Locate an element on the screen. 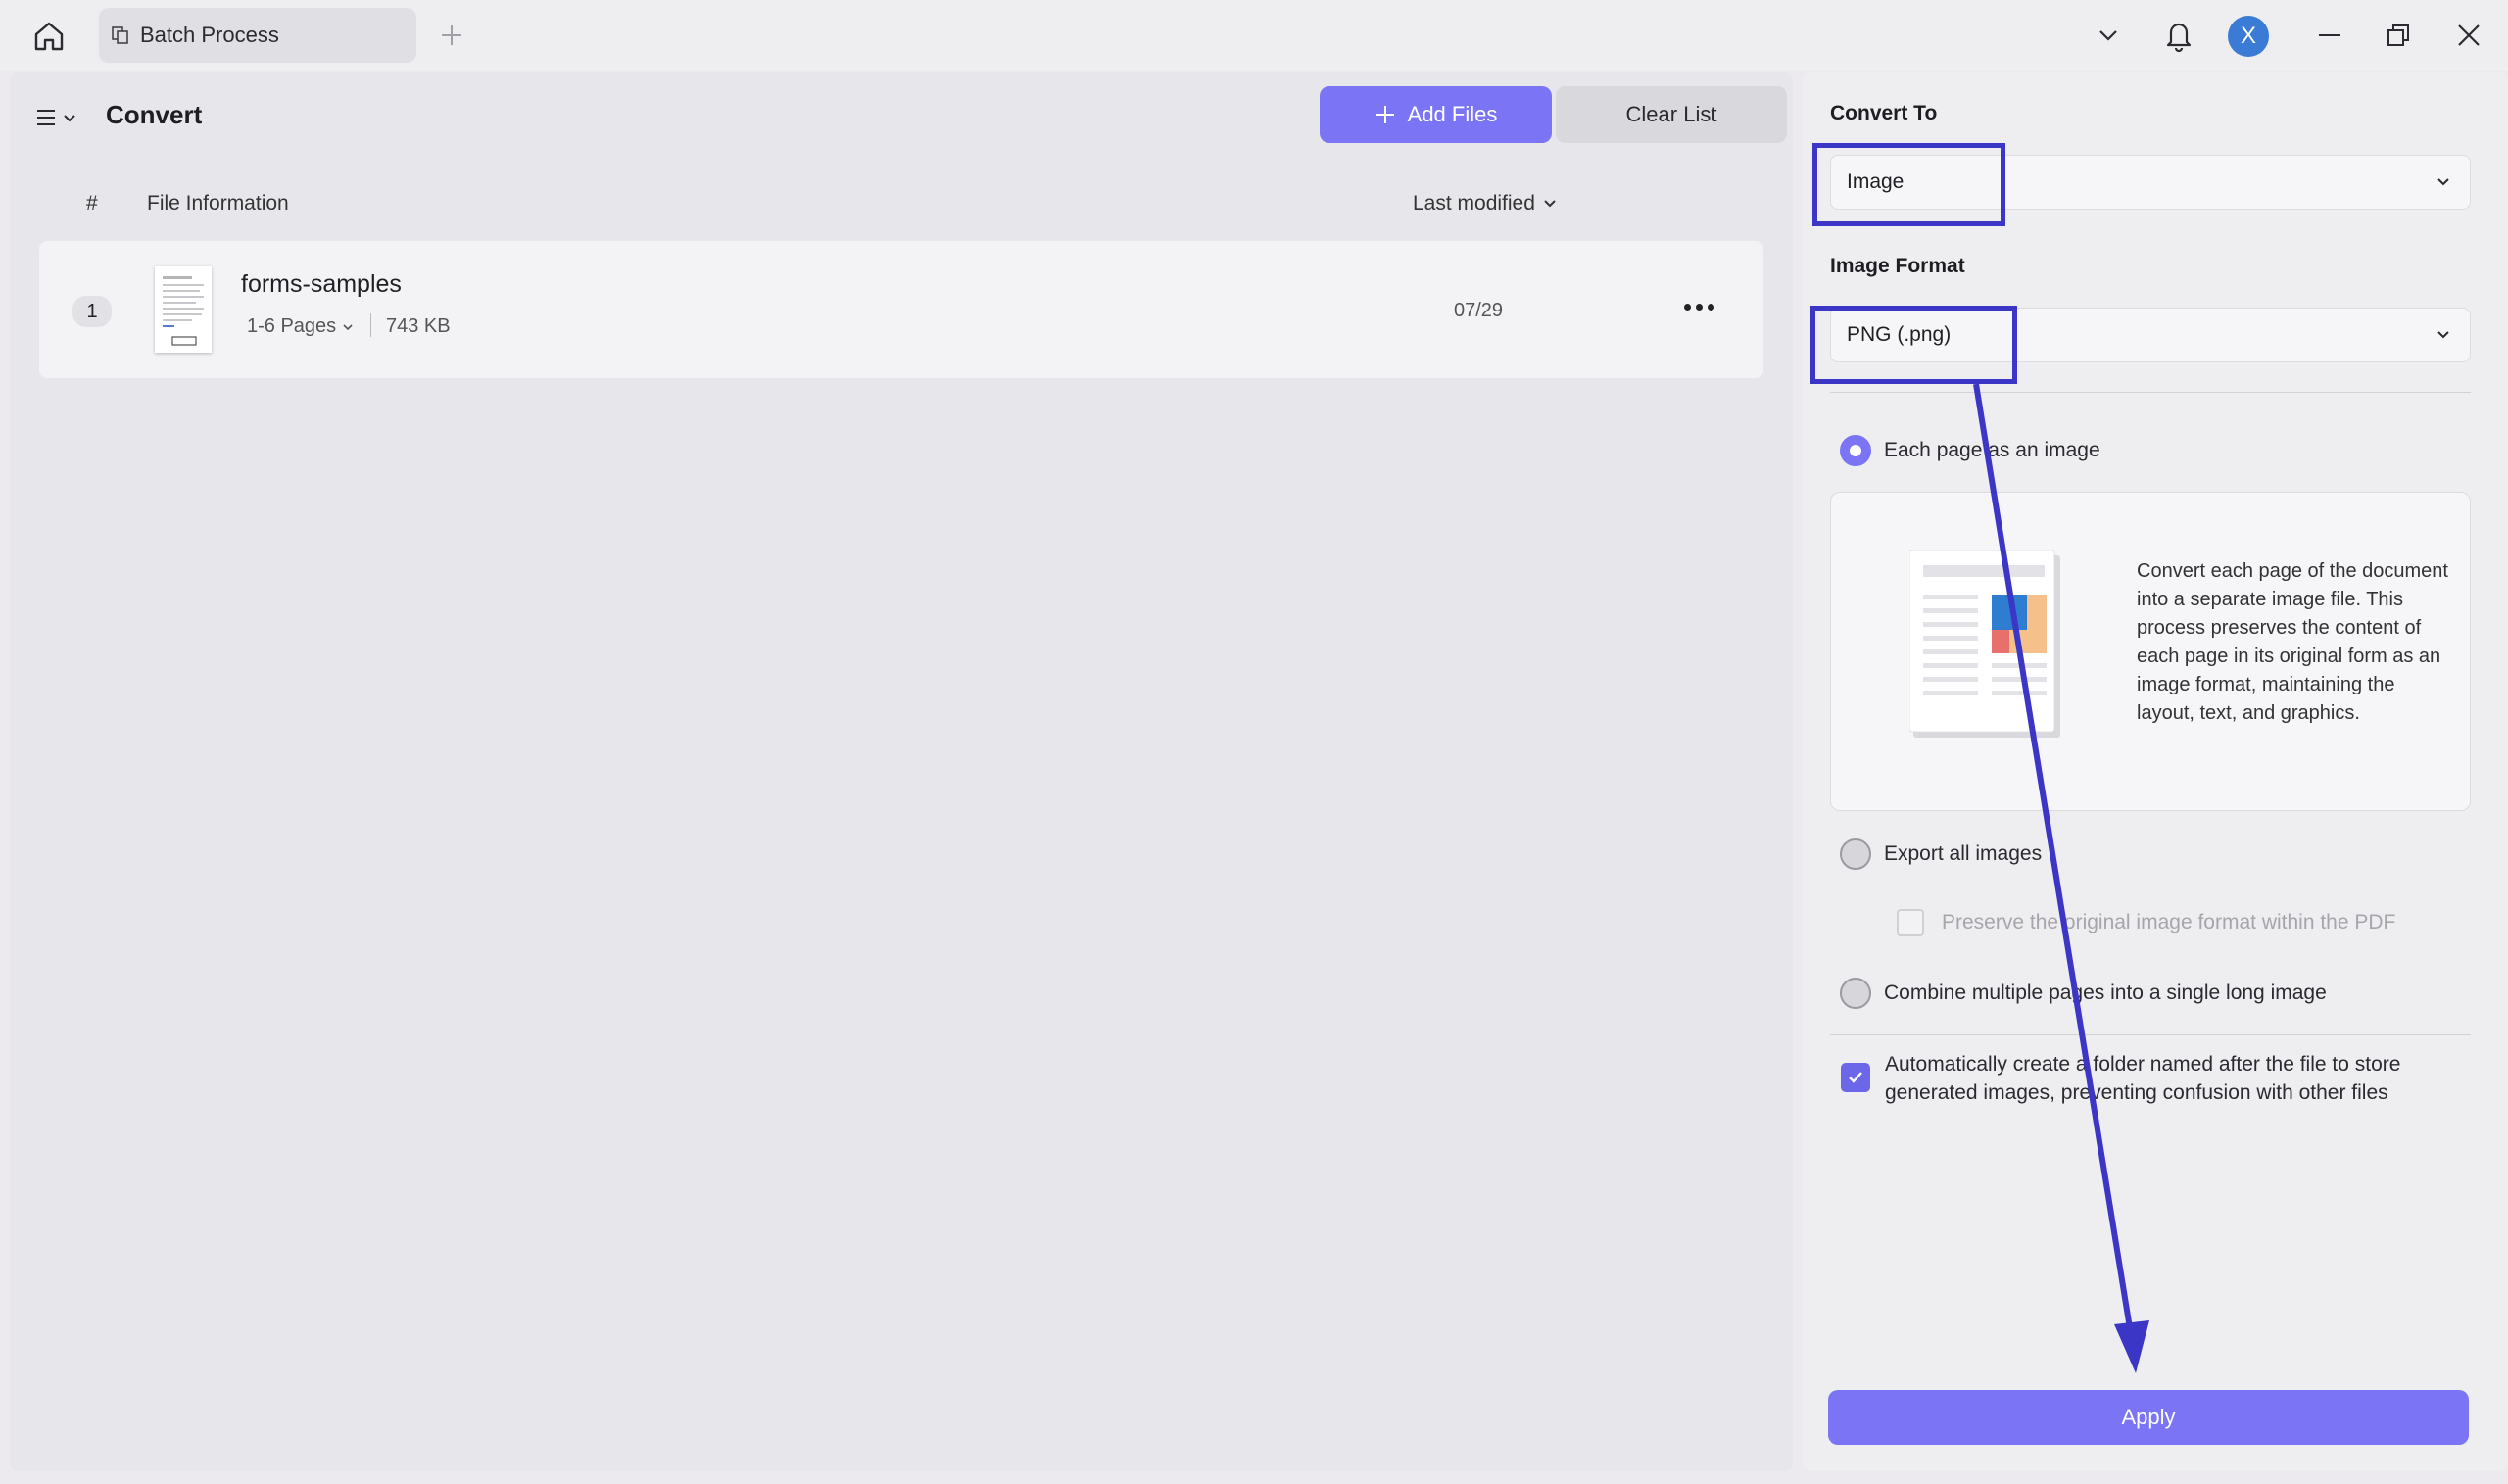  home-icon is located at coordinates (49, 36).